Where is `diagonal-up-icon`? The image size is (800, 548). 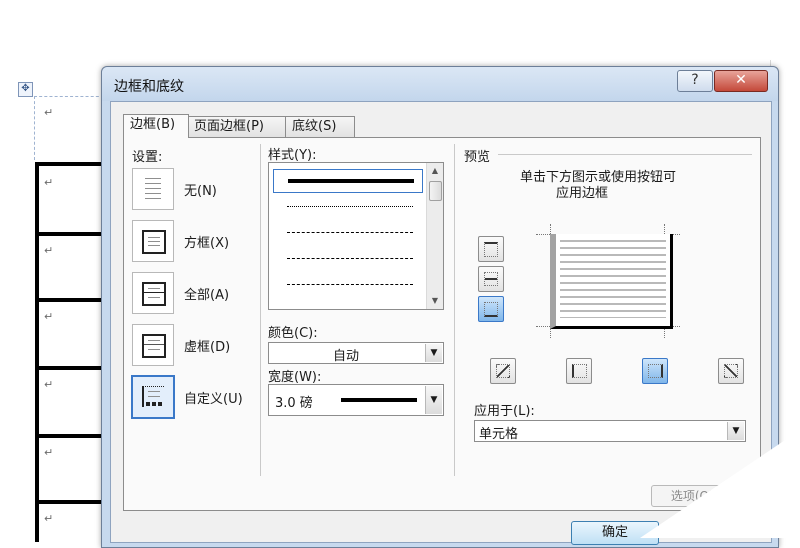 diagonal-up-icon is located at coordinates (503, 371).